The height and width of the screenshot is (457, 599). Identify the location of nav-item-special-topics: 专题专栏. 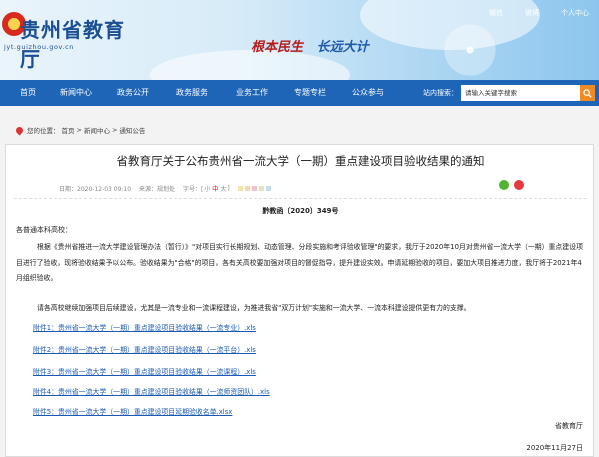
(310, 93).